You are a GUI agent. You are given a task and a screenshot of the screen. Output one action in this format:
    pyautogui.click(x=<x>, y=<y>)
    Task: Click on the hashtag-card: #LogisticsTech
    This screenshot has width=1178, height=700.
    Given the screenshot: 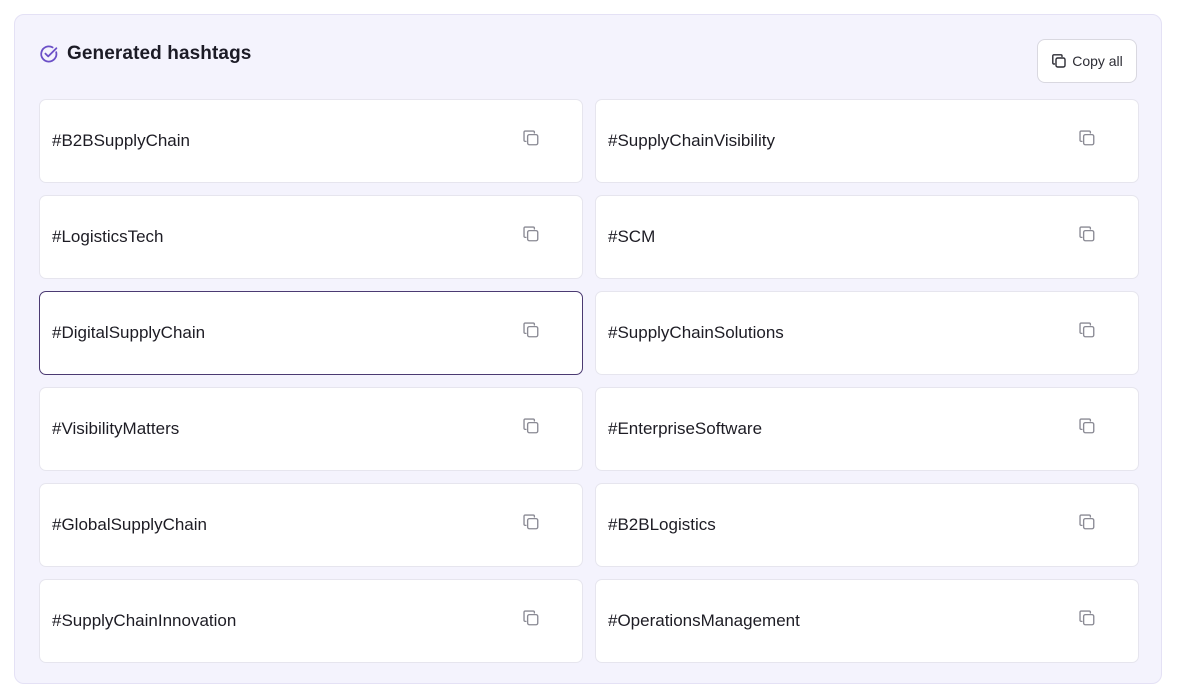 What is the action you would take?
    pyautogui.click(x=311, y=237)
    